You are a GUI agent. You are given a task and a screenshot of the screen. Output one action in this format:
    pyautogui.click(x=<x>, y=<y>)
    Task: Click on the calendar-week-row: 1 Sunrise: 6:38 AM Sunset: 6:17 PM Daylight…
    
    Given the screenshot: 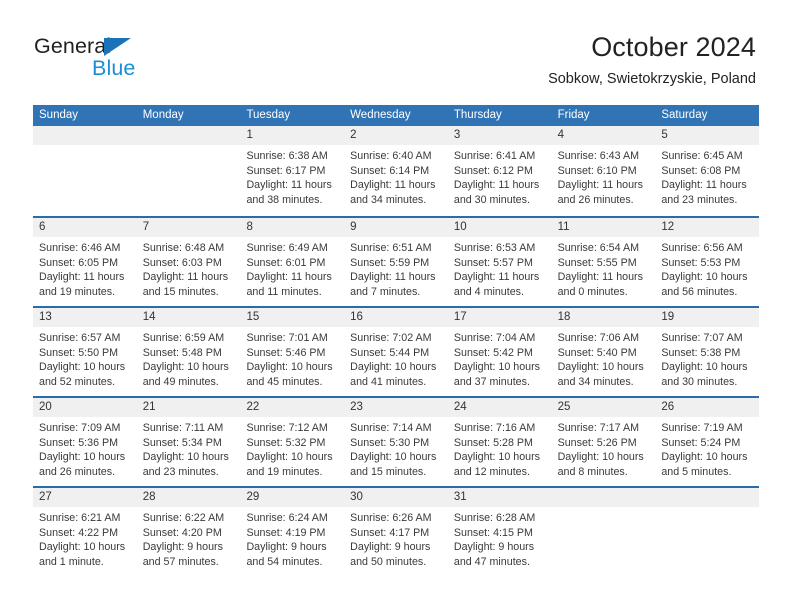 What is the action you would take?
    pyautogui.click(x=396, y=171)
    